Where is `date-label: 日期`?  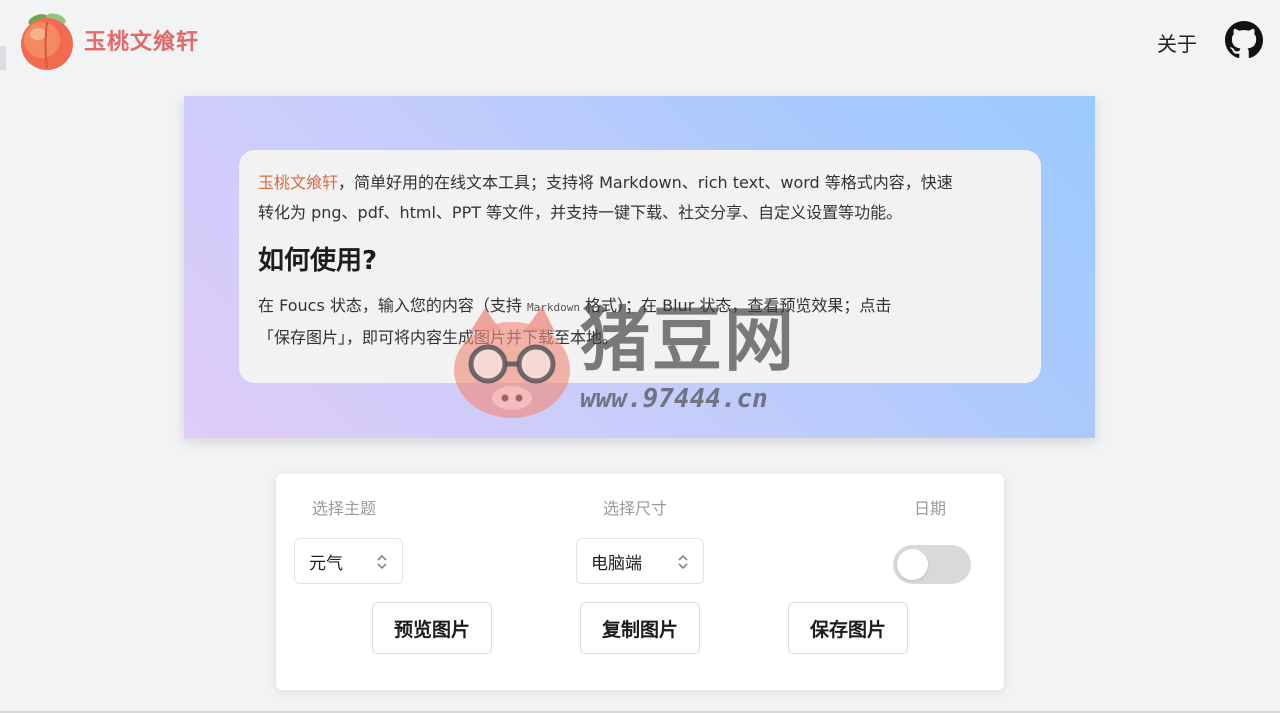
date-label: 日期 is located at coordinates (930, 508).